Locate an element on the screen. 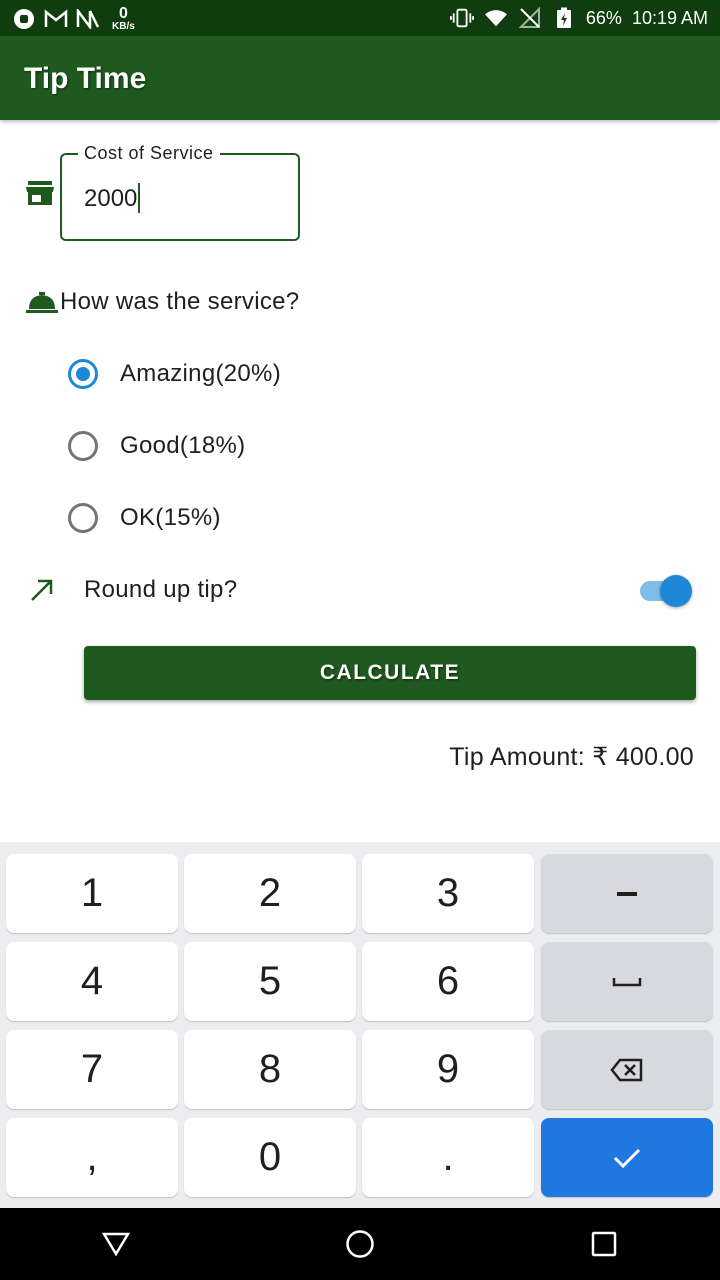 Image resolution: width=720 pixels, height=1280 pixels. battery-charging-icon is located at coordinates (564, 18).